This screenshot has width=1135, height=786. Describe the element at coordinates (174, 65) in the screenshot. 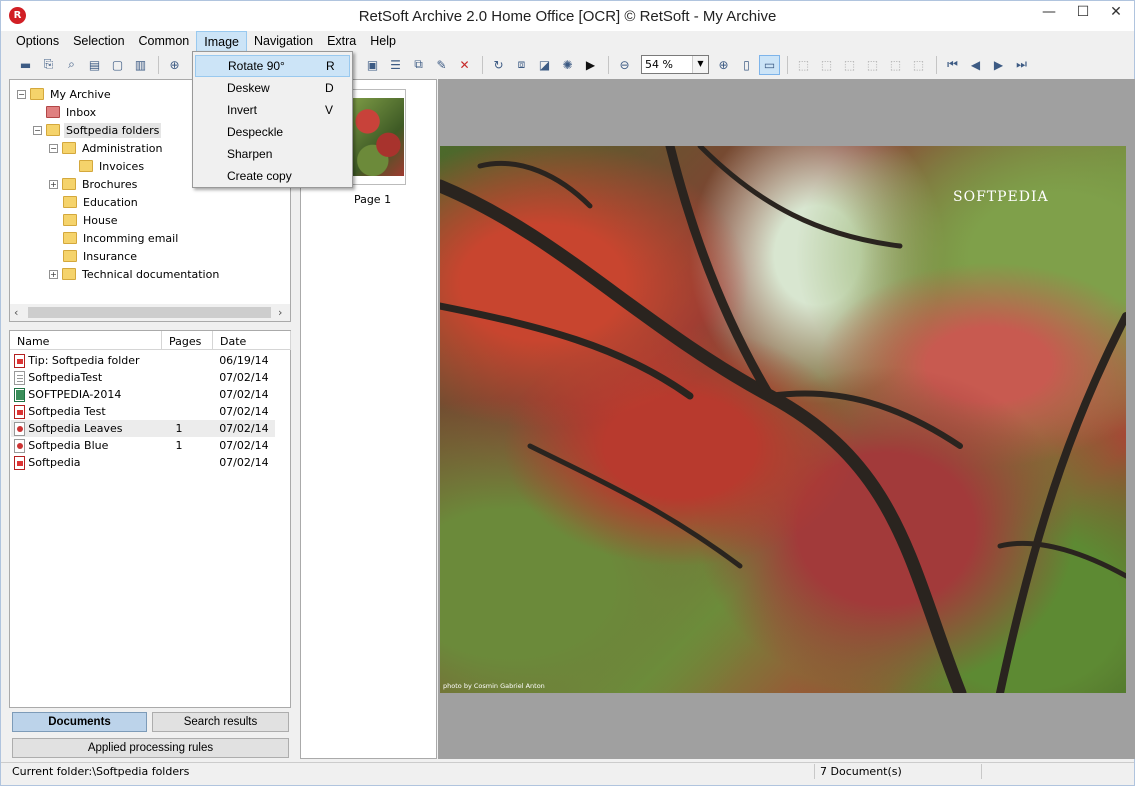

I see `add-document-icon: ⊕` at that location.